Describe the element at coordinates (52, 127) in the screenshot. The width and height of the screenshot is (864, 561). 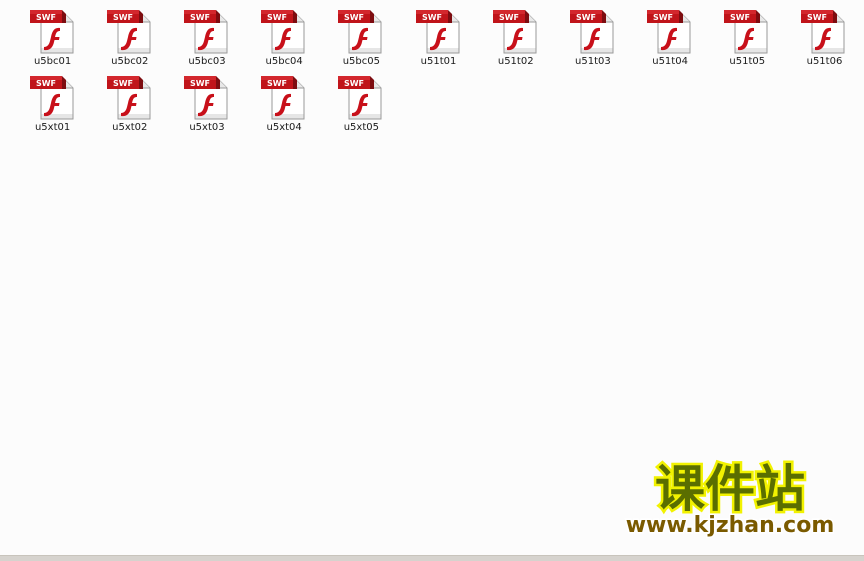
I see `file-name-label: u5xt01` at that location.